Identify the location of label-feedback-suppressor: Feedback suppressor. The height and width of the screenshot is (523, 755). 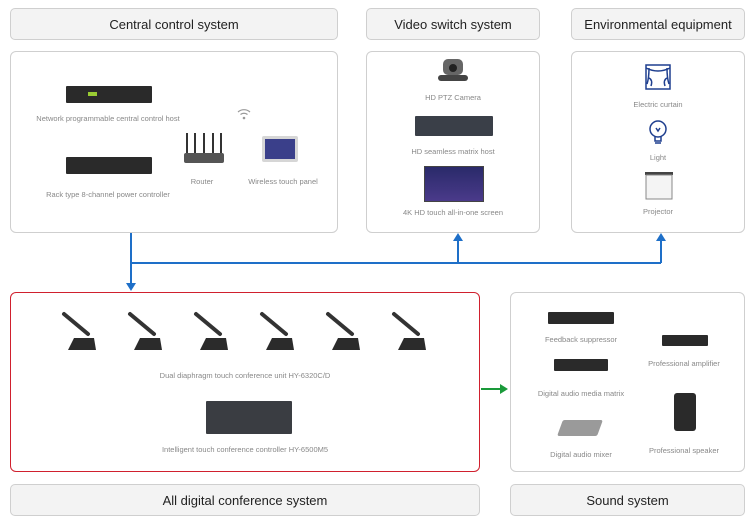
(581, 339).